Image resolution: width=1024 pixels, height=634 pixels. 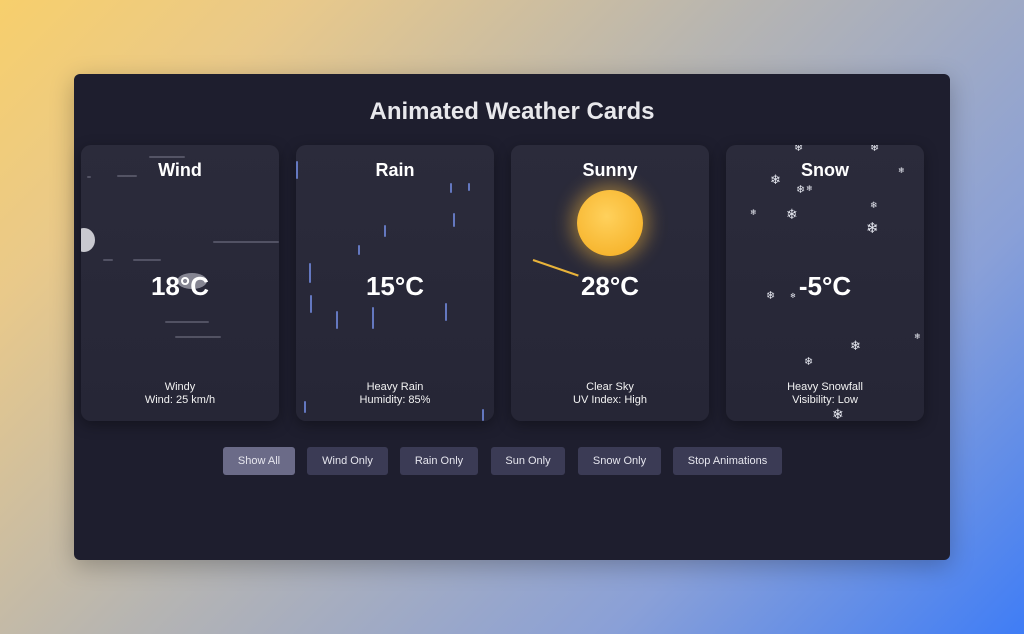 What do you see at coordinates (180, 400) in the screenshot?
I see `card-detail: Wind: 25 km/h` at bounding box center [180, 400].